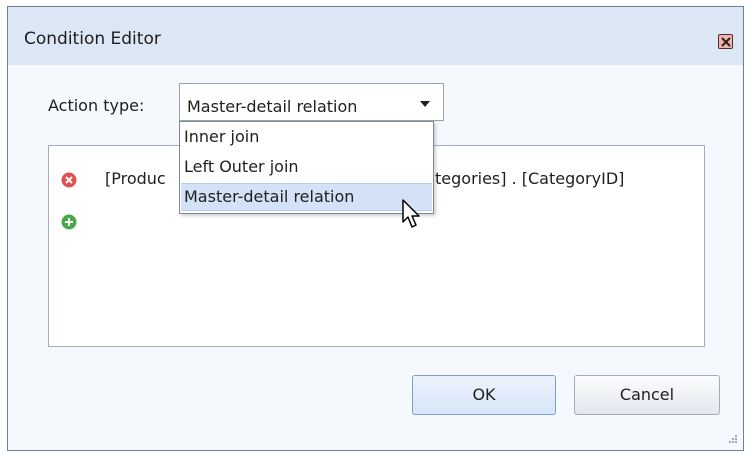 Image resolution: width=751 pixels, height=454 pixels. I want to click on cancel-button: Cancel, so click(647, 395).